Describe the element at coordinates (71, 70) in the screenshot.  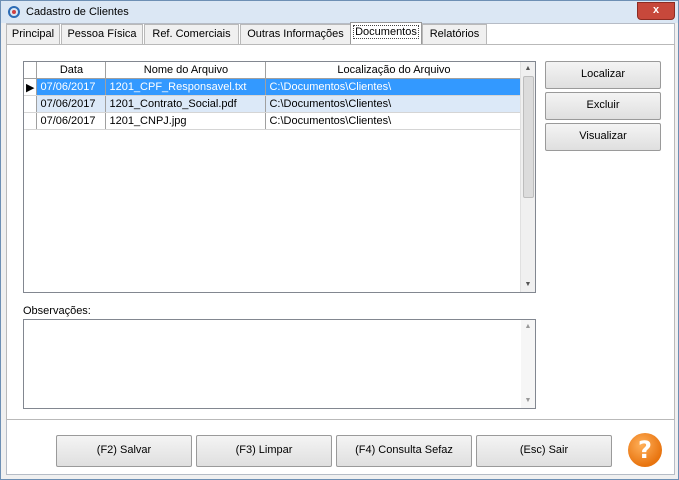
I see `column-header-data: Data` at that location.